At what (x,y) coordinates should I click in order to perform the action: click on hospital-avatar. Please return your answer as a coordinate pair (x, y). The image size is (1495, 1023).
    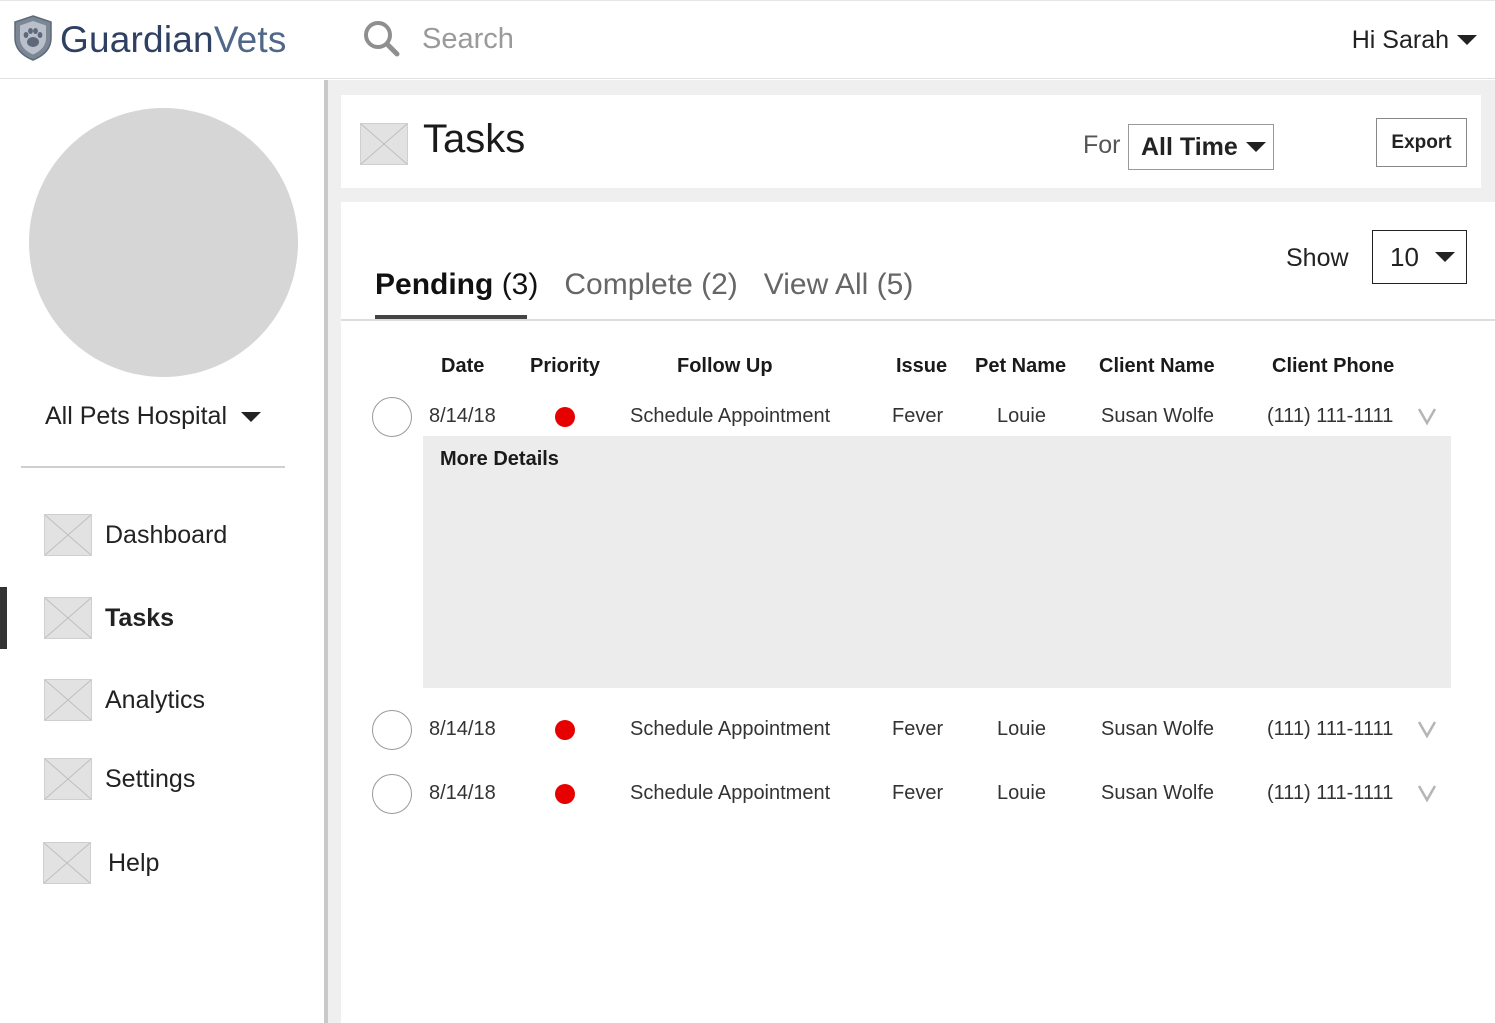
    Looking at the image, I should click on (163, 242).